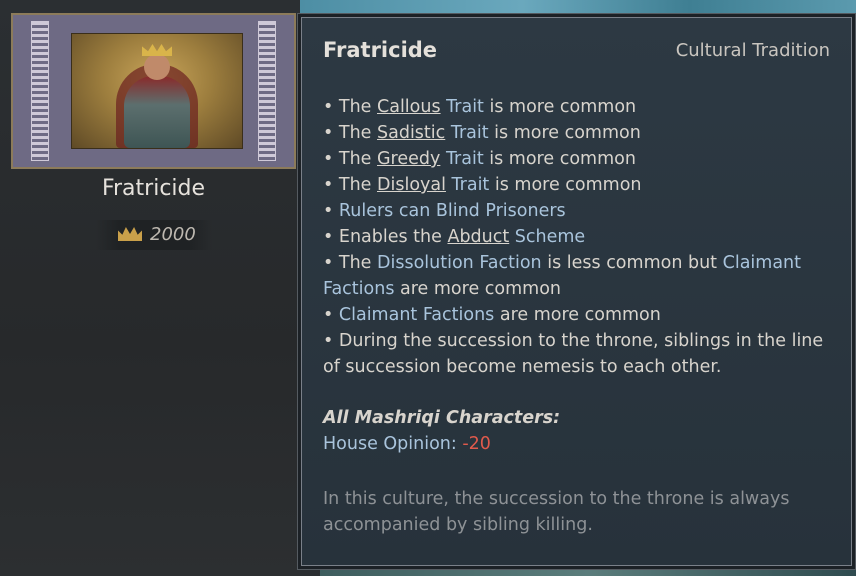 The height and width of the screenshot is (576, 856). I want to click on greek-border-right, so click(267, 91).